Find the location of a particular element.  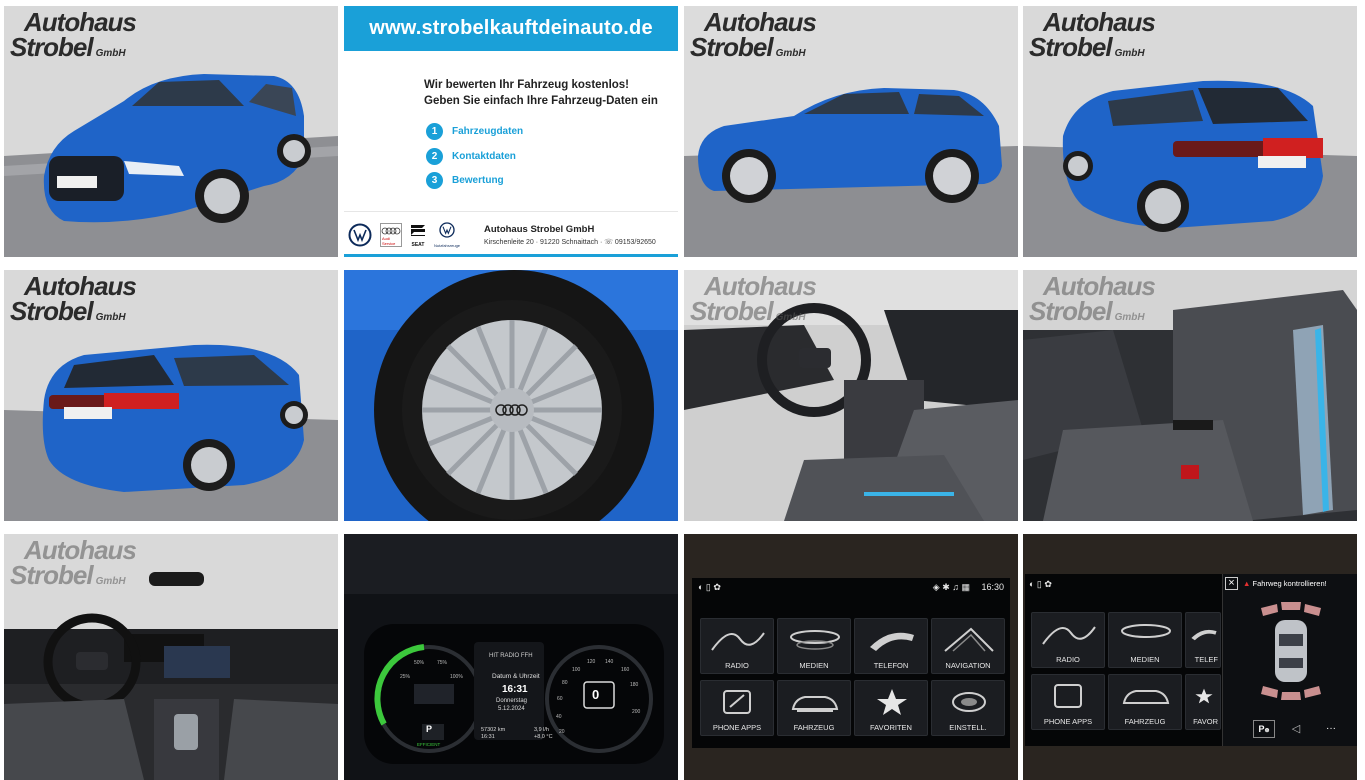

gallery-photo-side: Autohaus Strobel GmbH is located at coordinates (851, 131).